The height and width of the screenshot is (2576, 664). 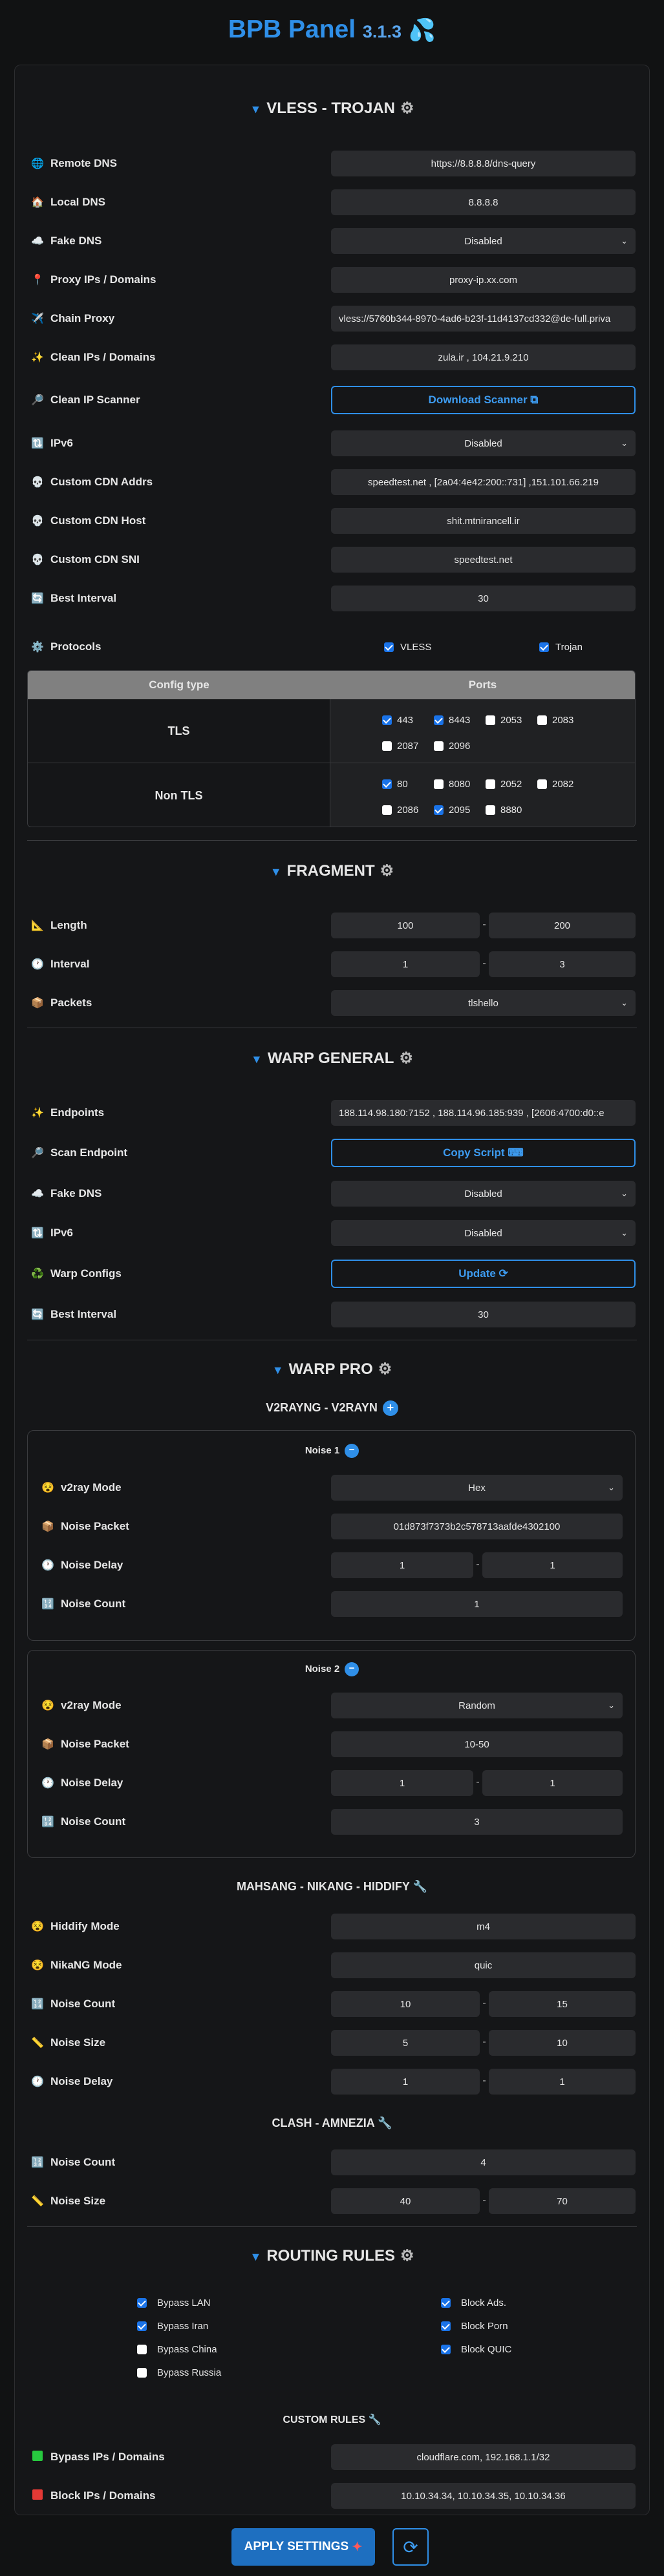 What do you see at coordinates (179, 2372) in the screenshot?
I see `routing-checkbox: Bypass Russia` at bounding box center [179, 2372].